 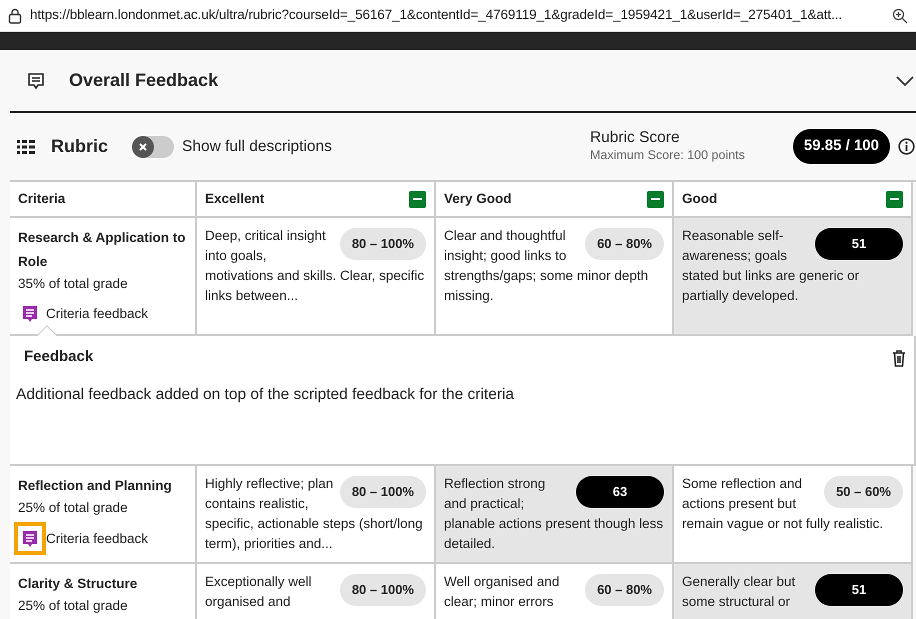 What do you see at coordinates (863, 492) in the screenshot?
I see `range-badge: 50 – 60%` at bounding box center [863, 492].